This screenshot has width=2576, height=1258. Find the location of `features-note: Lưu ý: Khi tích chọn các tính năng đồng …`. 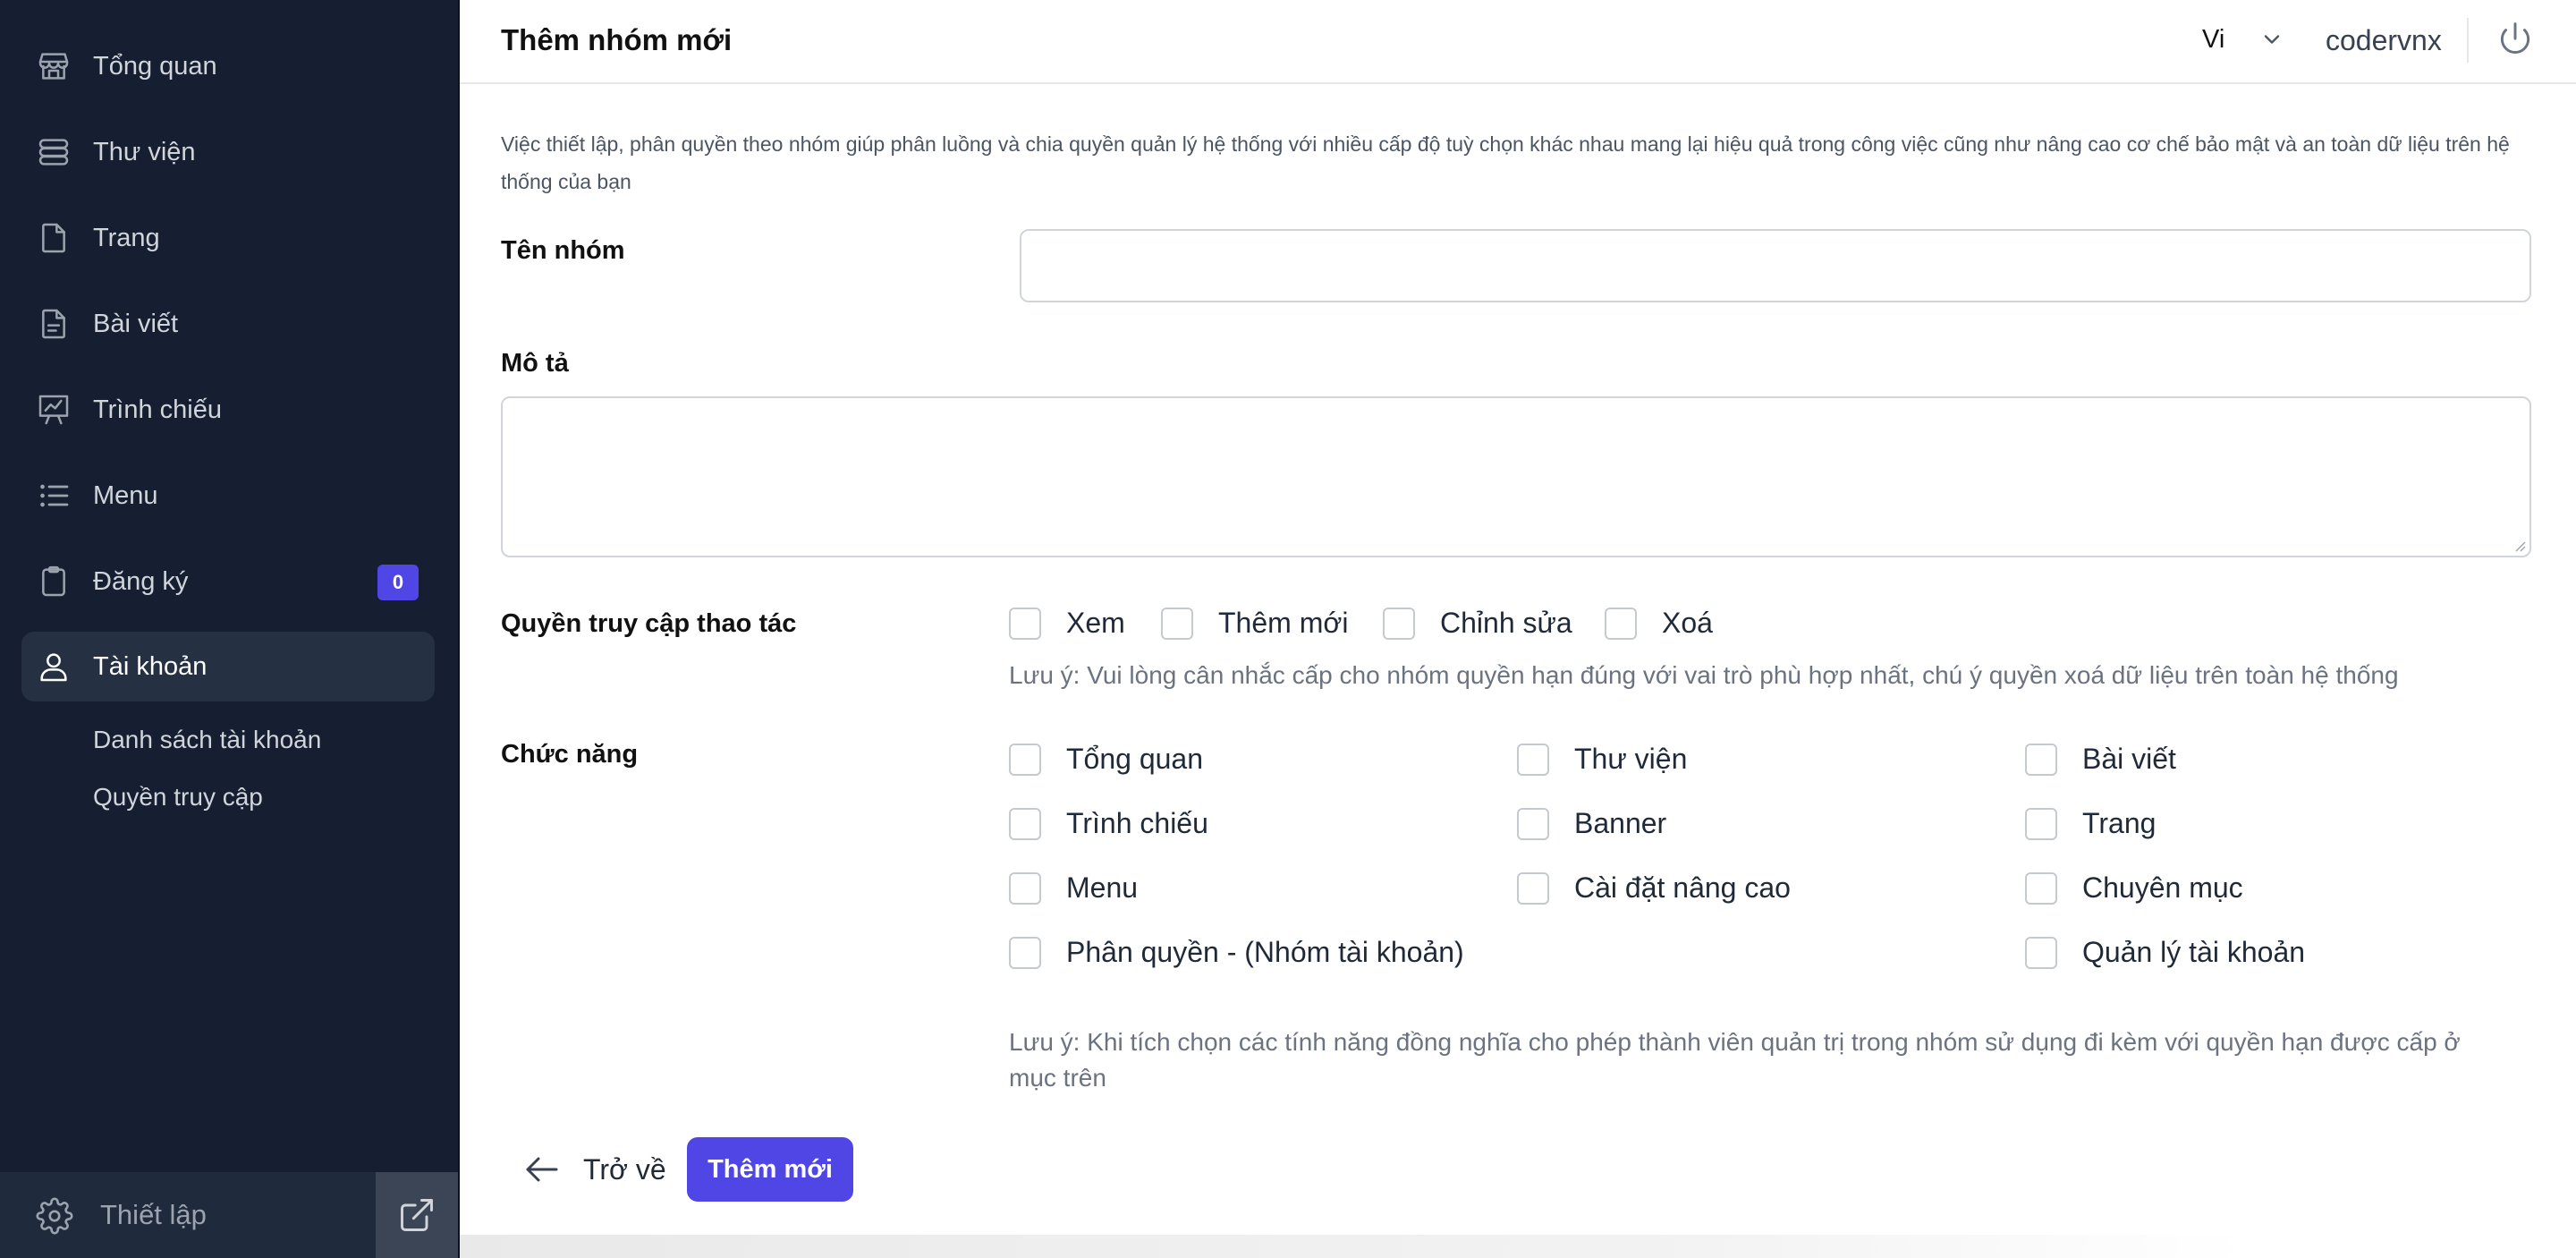

features-note: Lưu ý: Khi tích chọn các tính năng đồng … is located at coordinates (1735, 1060).